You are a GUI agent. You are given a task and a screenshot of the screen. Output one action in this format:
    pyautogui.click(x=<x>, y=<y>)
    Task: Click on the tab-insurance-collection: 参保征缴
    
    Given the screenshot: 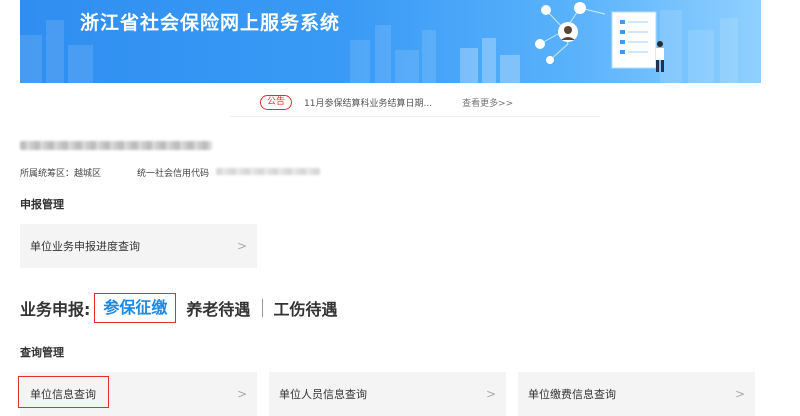 What is the action you would take?
    pyautogui.click(x=135, y=308)
    